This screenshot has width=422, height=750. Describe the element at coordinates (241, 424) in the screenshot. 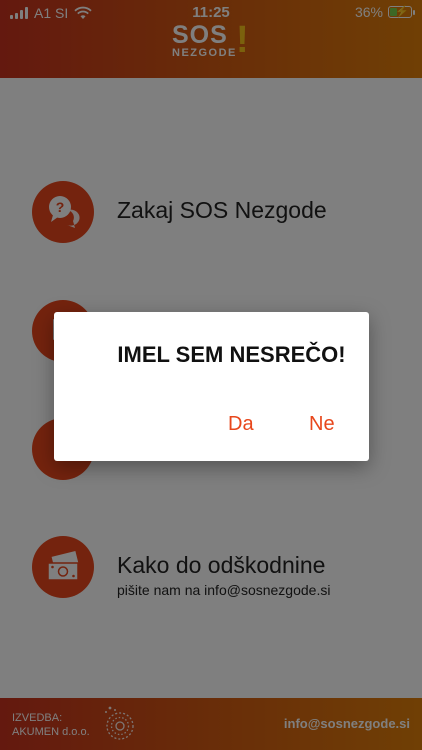

I see `yes-button: Da` at that location.